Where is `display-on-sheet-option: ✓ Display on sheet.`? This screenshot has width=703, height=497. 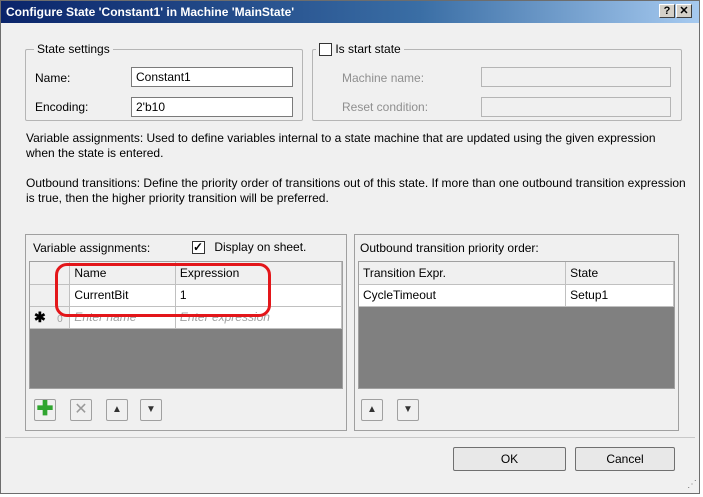
display-on-sheet-option: ✓ Display on sheet. is located at coordinates (249, 247).